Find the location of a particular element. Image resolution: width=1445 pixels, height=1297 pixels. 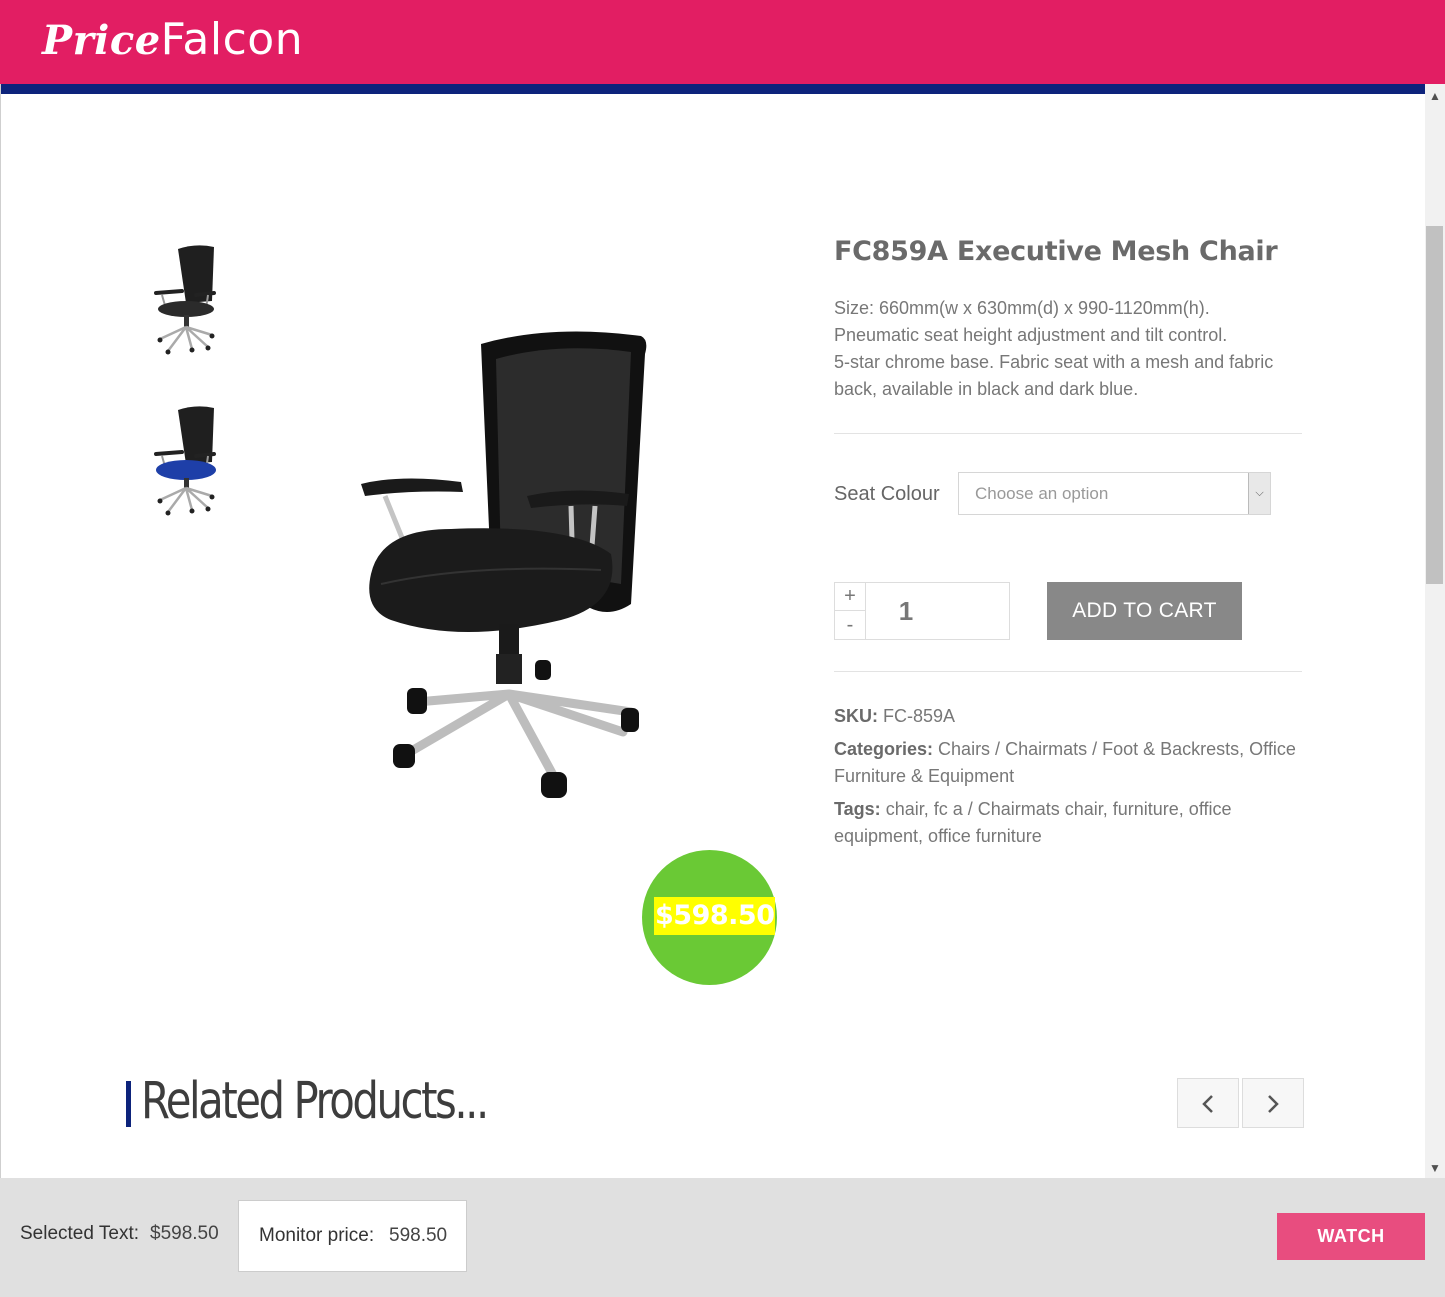

price-bubble: $598.50 is located at coordinates (709, 917).